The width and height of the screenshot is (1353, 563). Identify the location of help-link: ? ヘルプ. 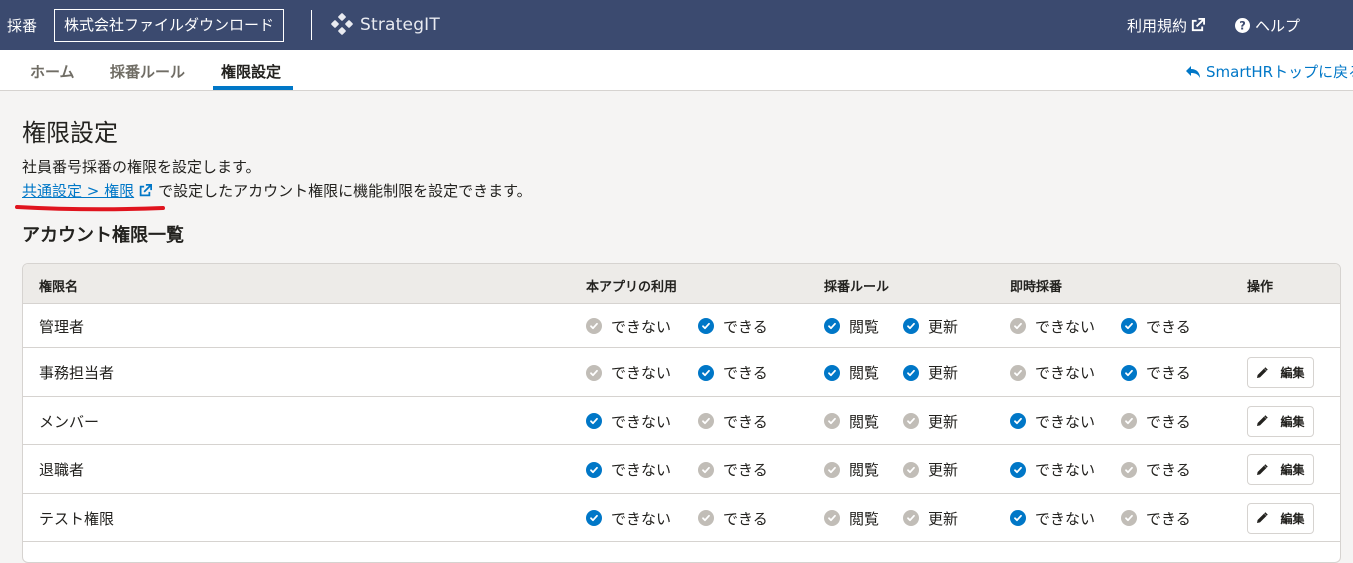
(1267, 25).